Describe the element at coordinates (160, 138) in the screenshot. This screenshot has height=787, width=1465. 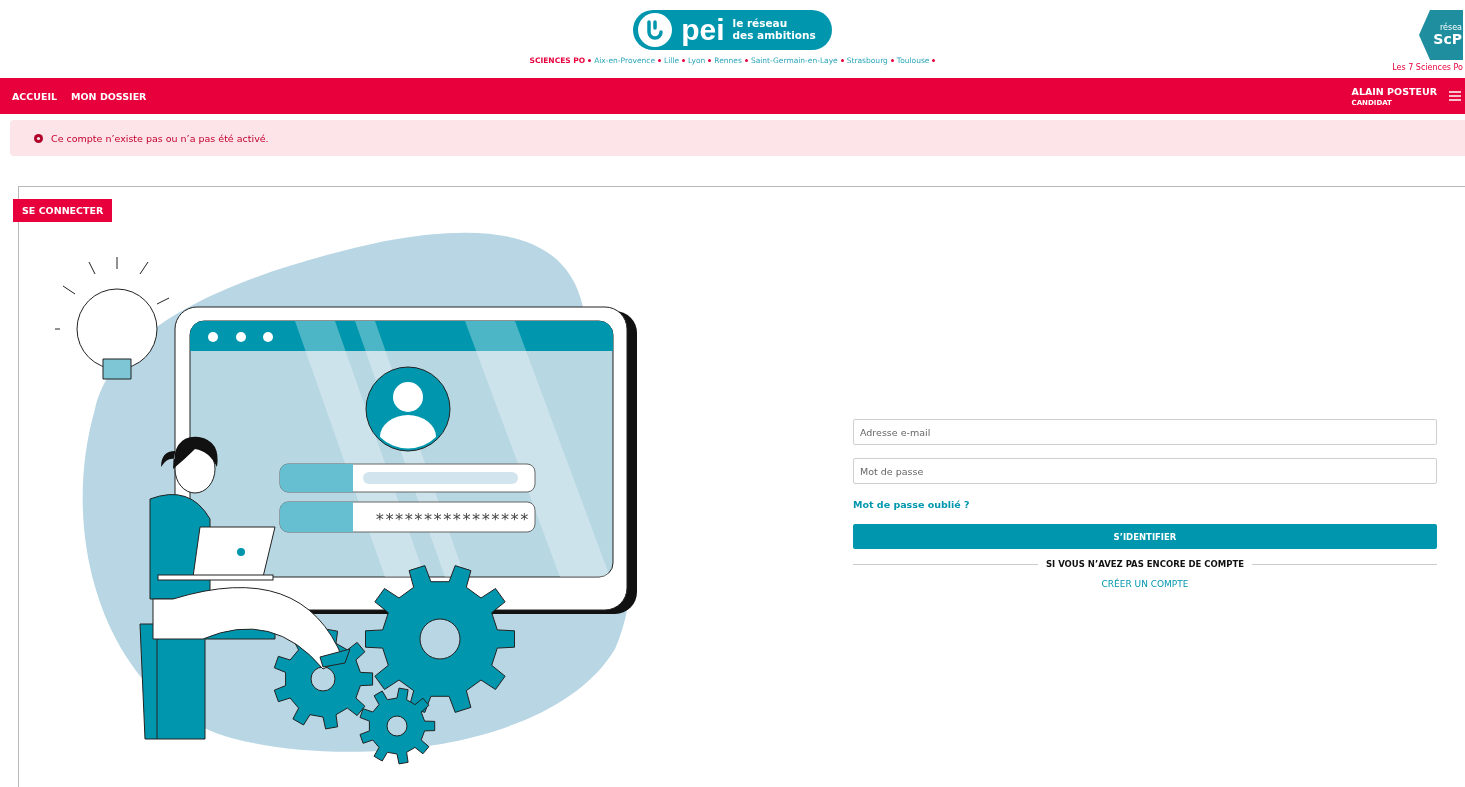
I see `error-message: Ce compte n’existe pas ou n’a pas été activé.` at that location.